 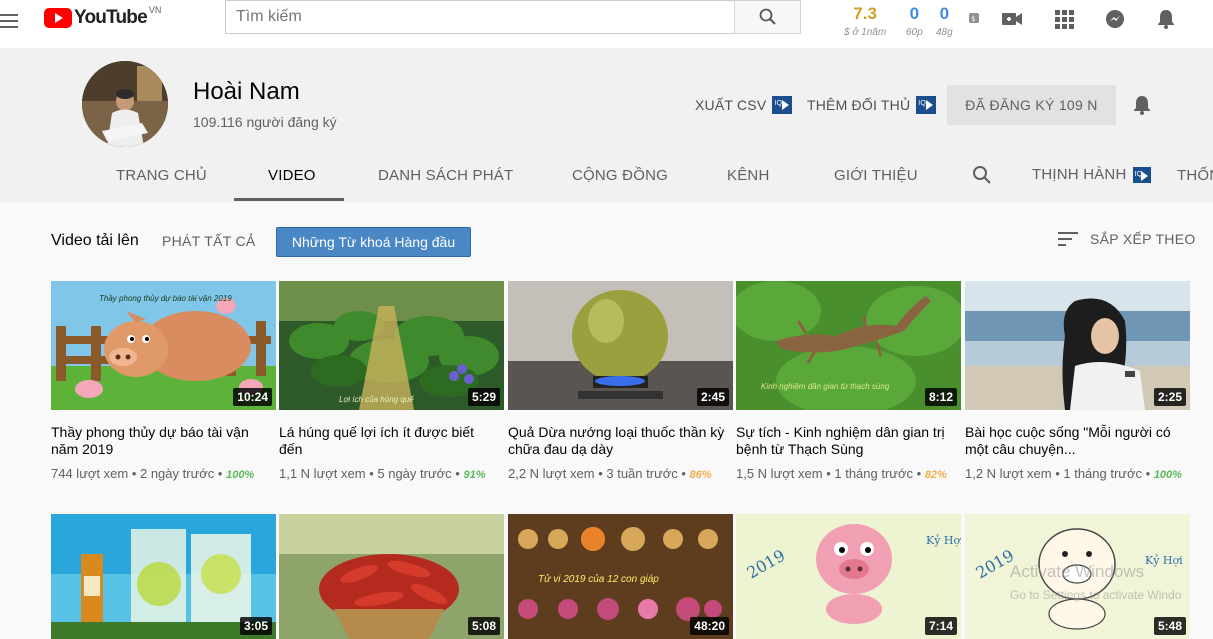 I want to click on video-age: 3 tuần trước, so click(x=642, y=473).